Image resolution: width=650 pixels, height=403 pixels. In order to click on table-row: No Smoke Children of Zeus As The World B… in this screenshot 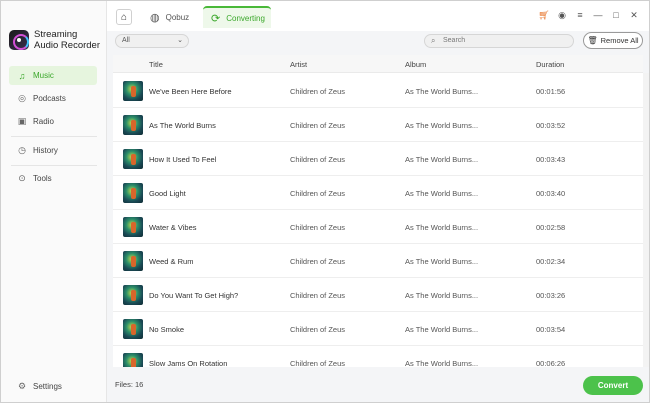, I will do `click(378, 329)`.